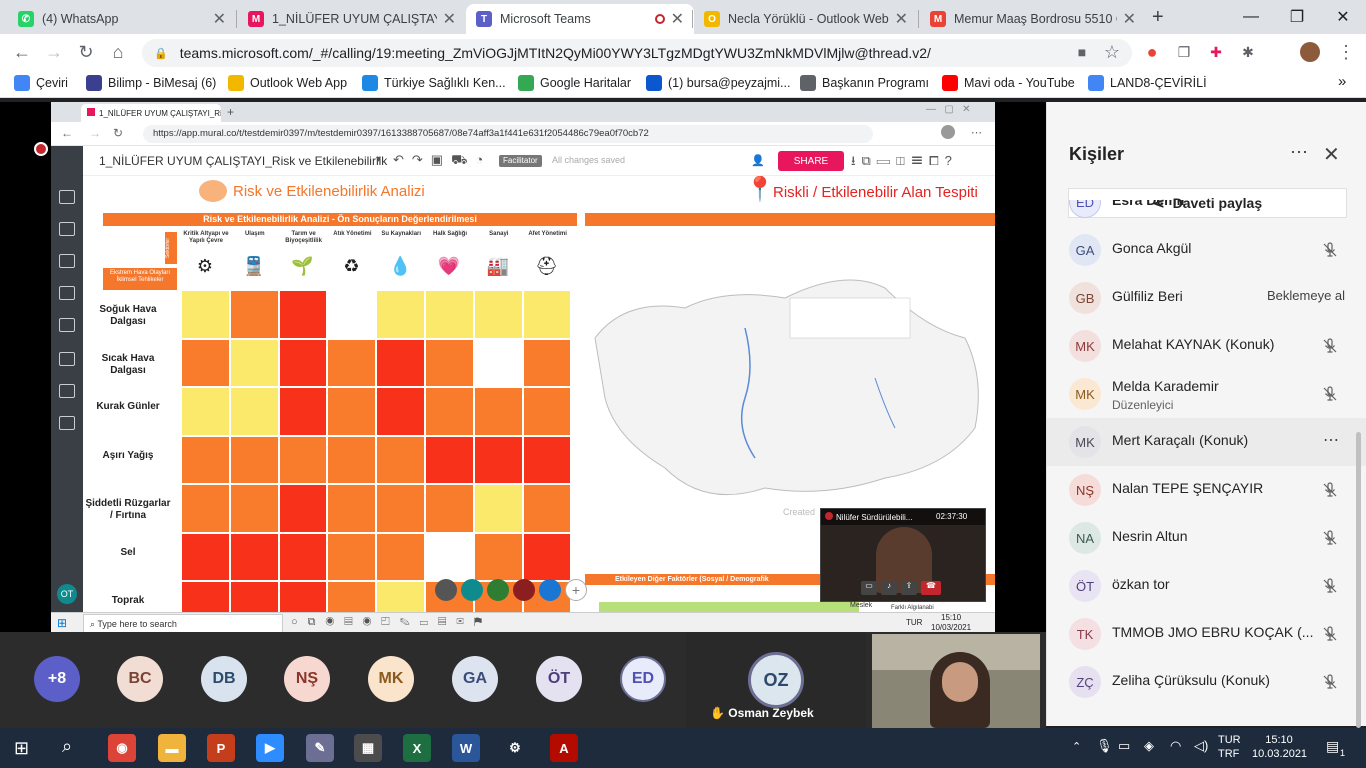 Image resolution: width=1366 pixels, height=768 pixels. Describe the element at coordinates (41, 83) in the screenshot. I see `bookmark-item: Çeviri` at that location.